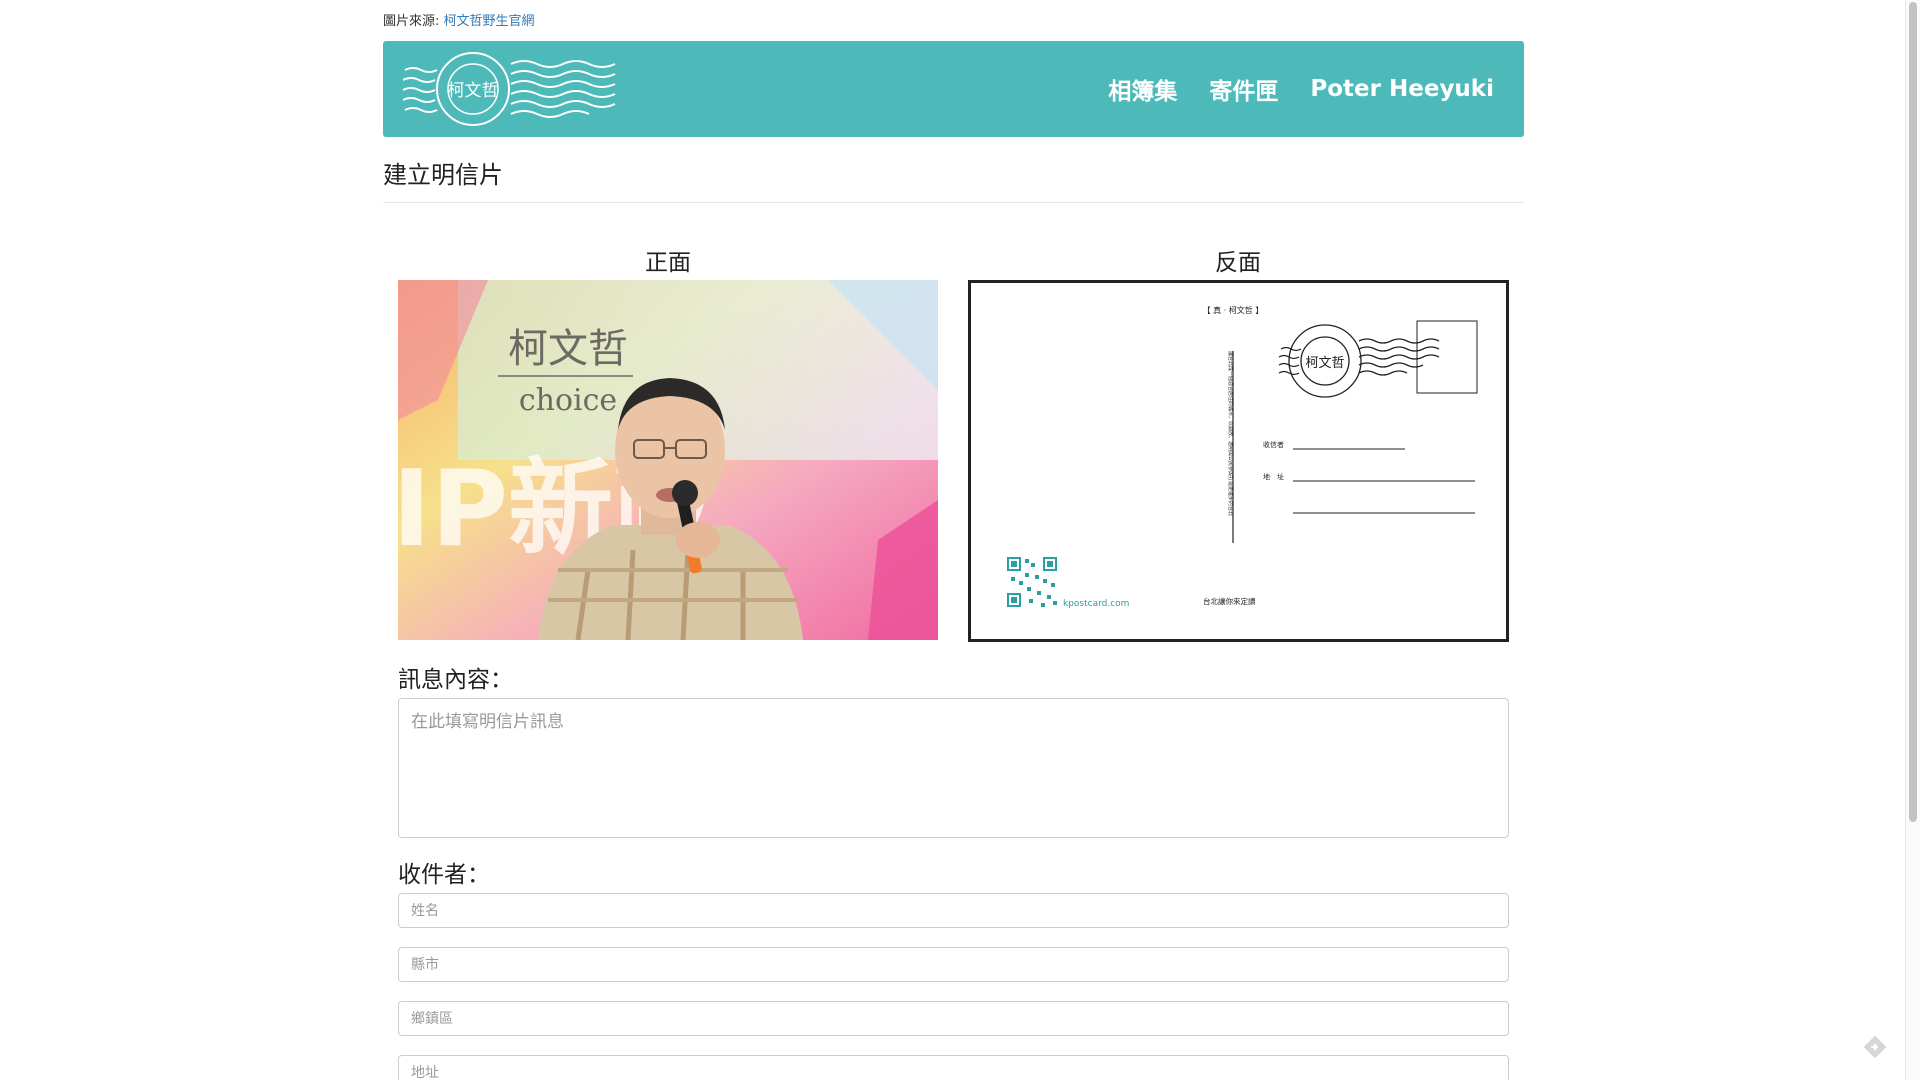  Describe the element at coordinates (953, 768) in the screenshot. I see `message-textarea` at that location.